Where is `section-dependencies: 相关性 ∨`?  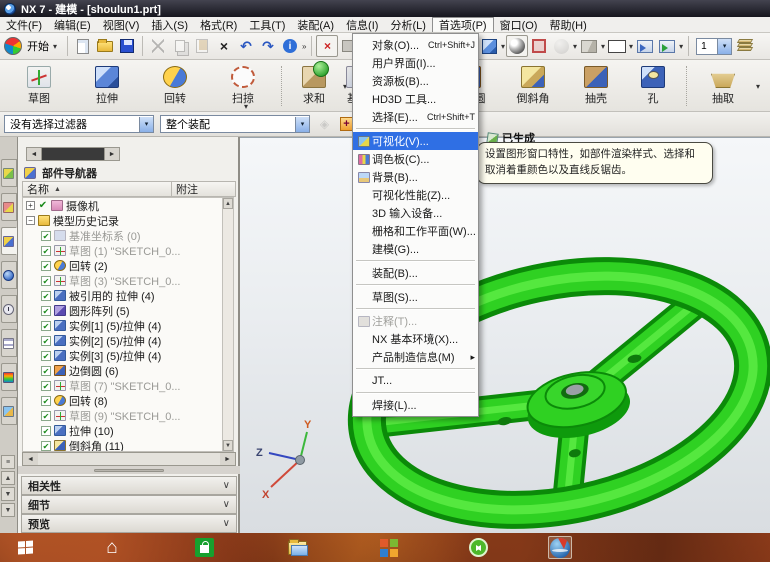 section-dependencies: 相关性 ∨ is located at coordinates (129, 485).